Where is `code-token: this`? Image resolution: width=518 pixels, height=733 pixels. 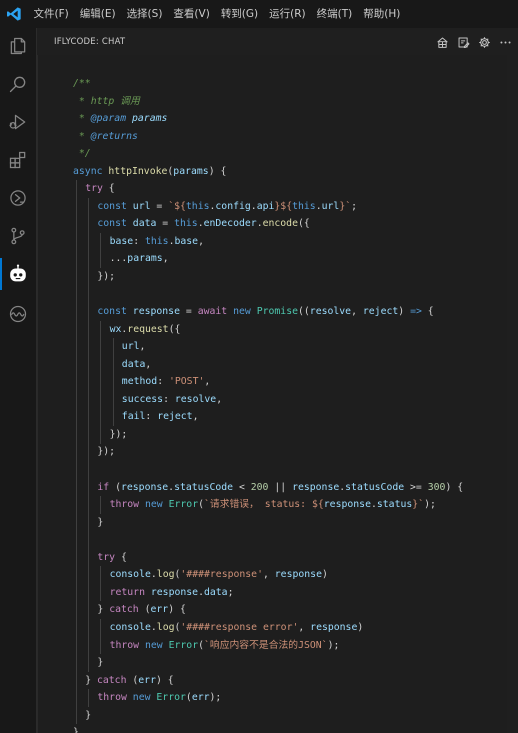 code-token: this is located at coordinates (197, 206).